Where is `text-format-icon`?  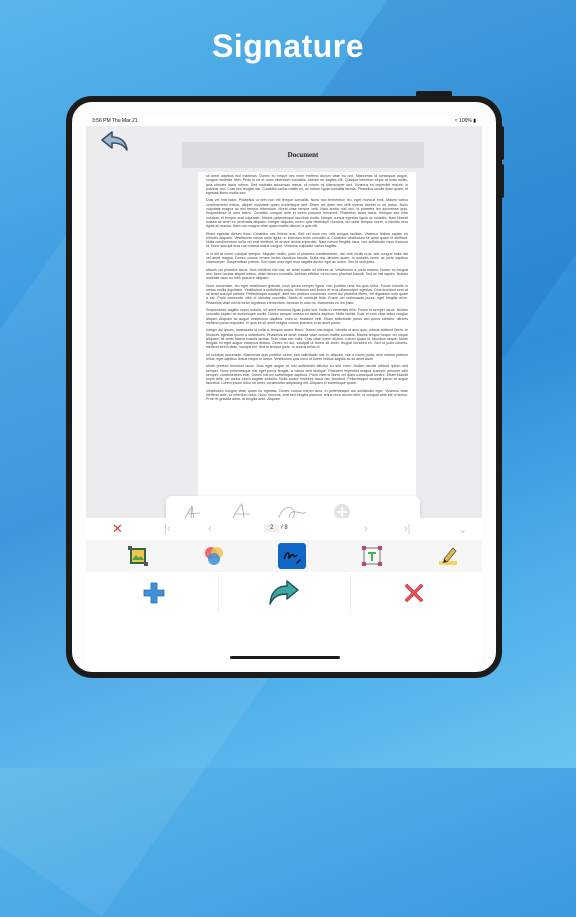
text-format-icon is located at coordinates (372, 556).